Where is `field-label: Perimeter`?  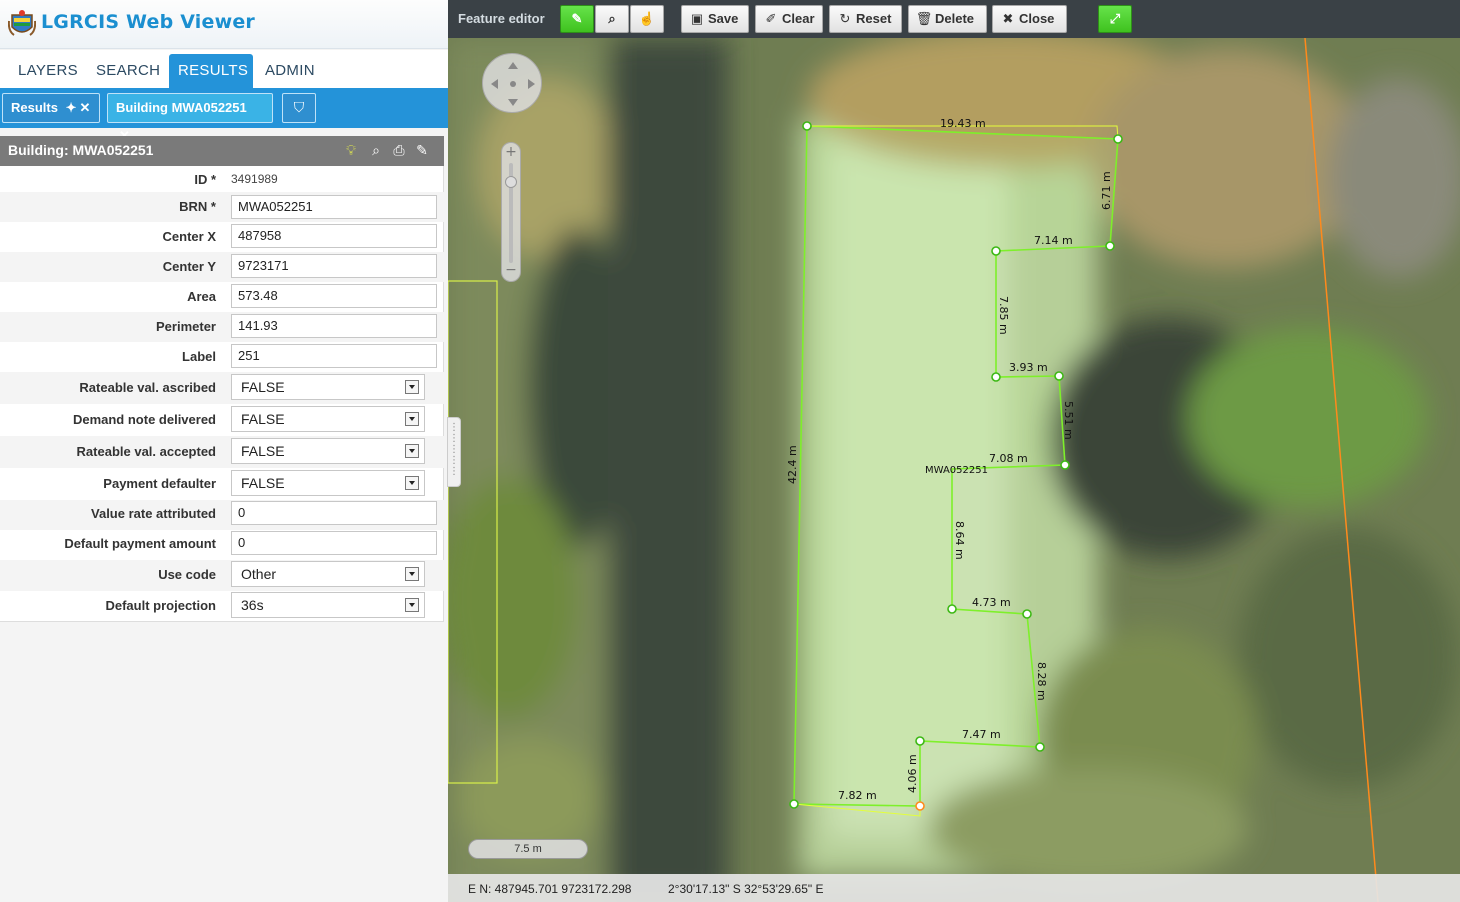 field-label: Perimeter is located at coordinates (186, 326).